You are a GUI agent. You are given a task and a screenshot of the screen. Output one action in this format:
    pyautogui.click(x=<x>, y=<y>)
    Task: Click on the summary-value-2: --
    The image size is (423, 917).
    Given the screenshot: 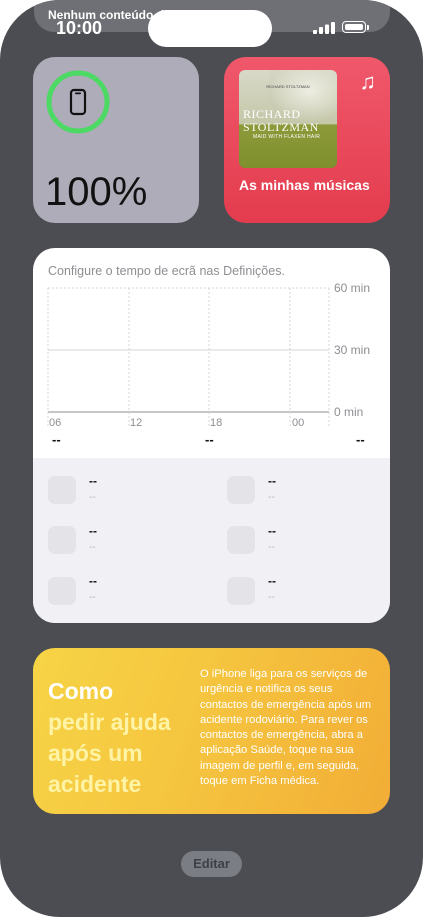 What is the action you would take?
    pyautogui.click(x=209, y=439)
    